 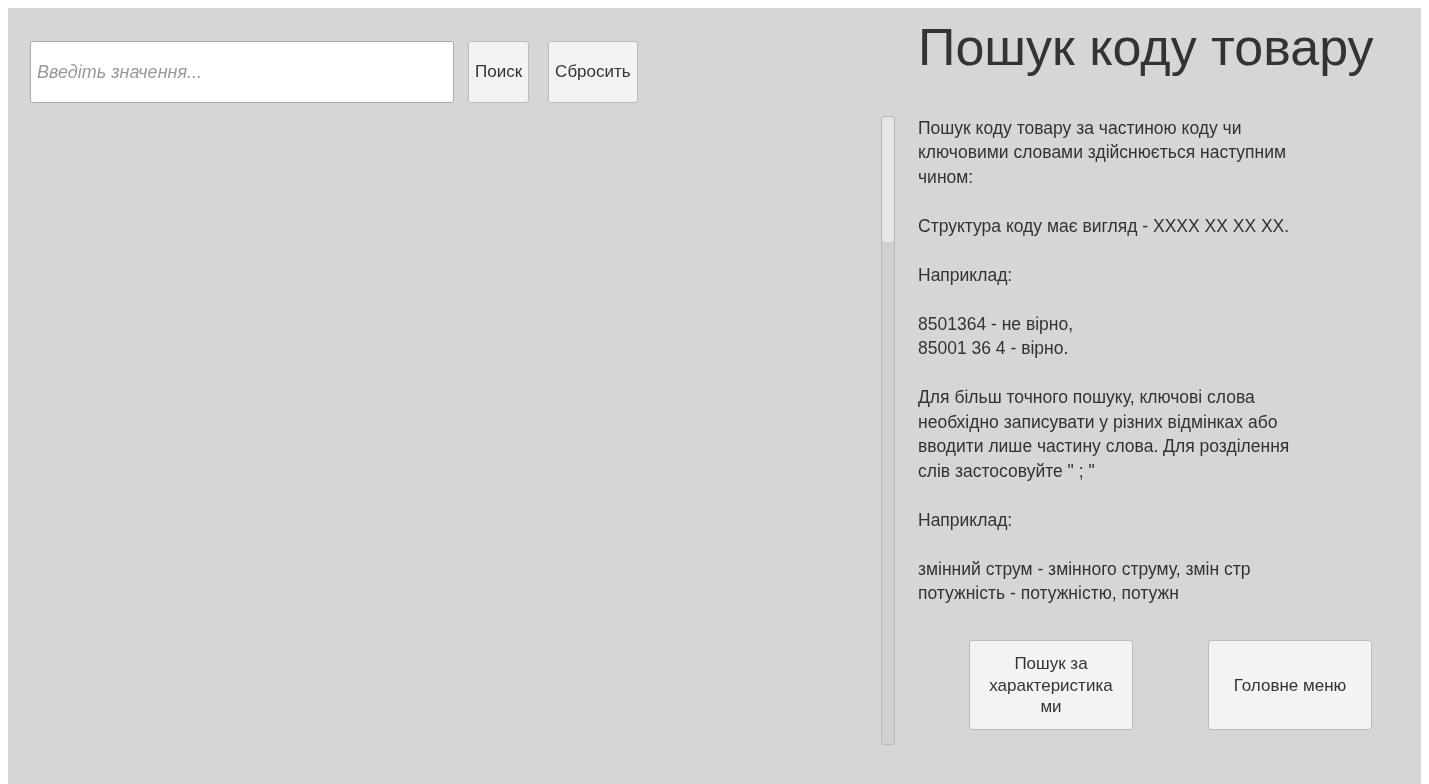 I want to click on search-by-features-button: Пошук за характеристика ми, so click(x=1051, y=685).